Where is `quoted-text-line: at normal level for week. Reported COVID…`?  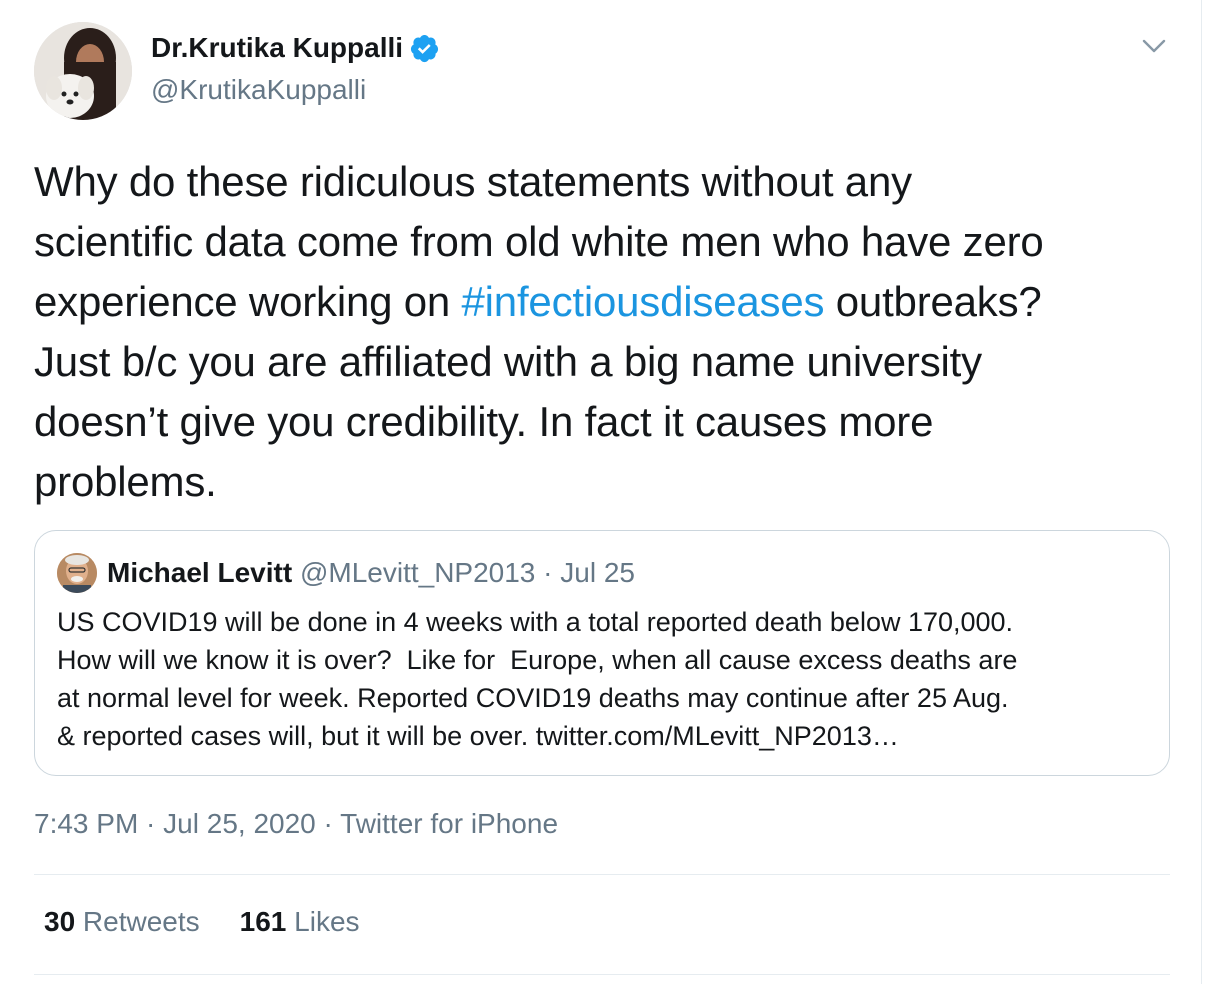
quoted-text-line: at normal level for week. Reported COVID… is located at coordinates (533, 698).